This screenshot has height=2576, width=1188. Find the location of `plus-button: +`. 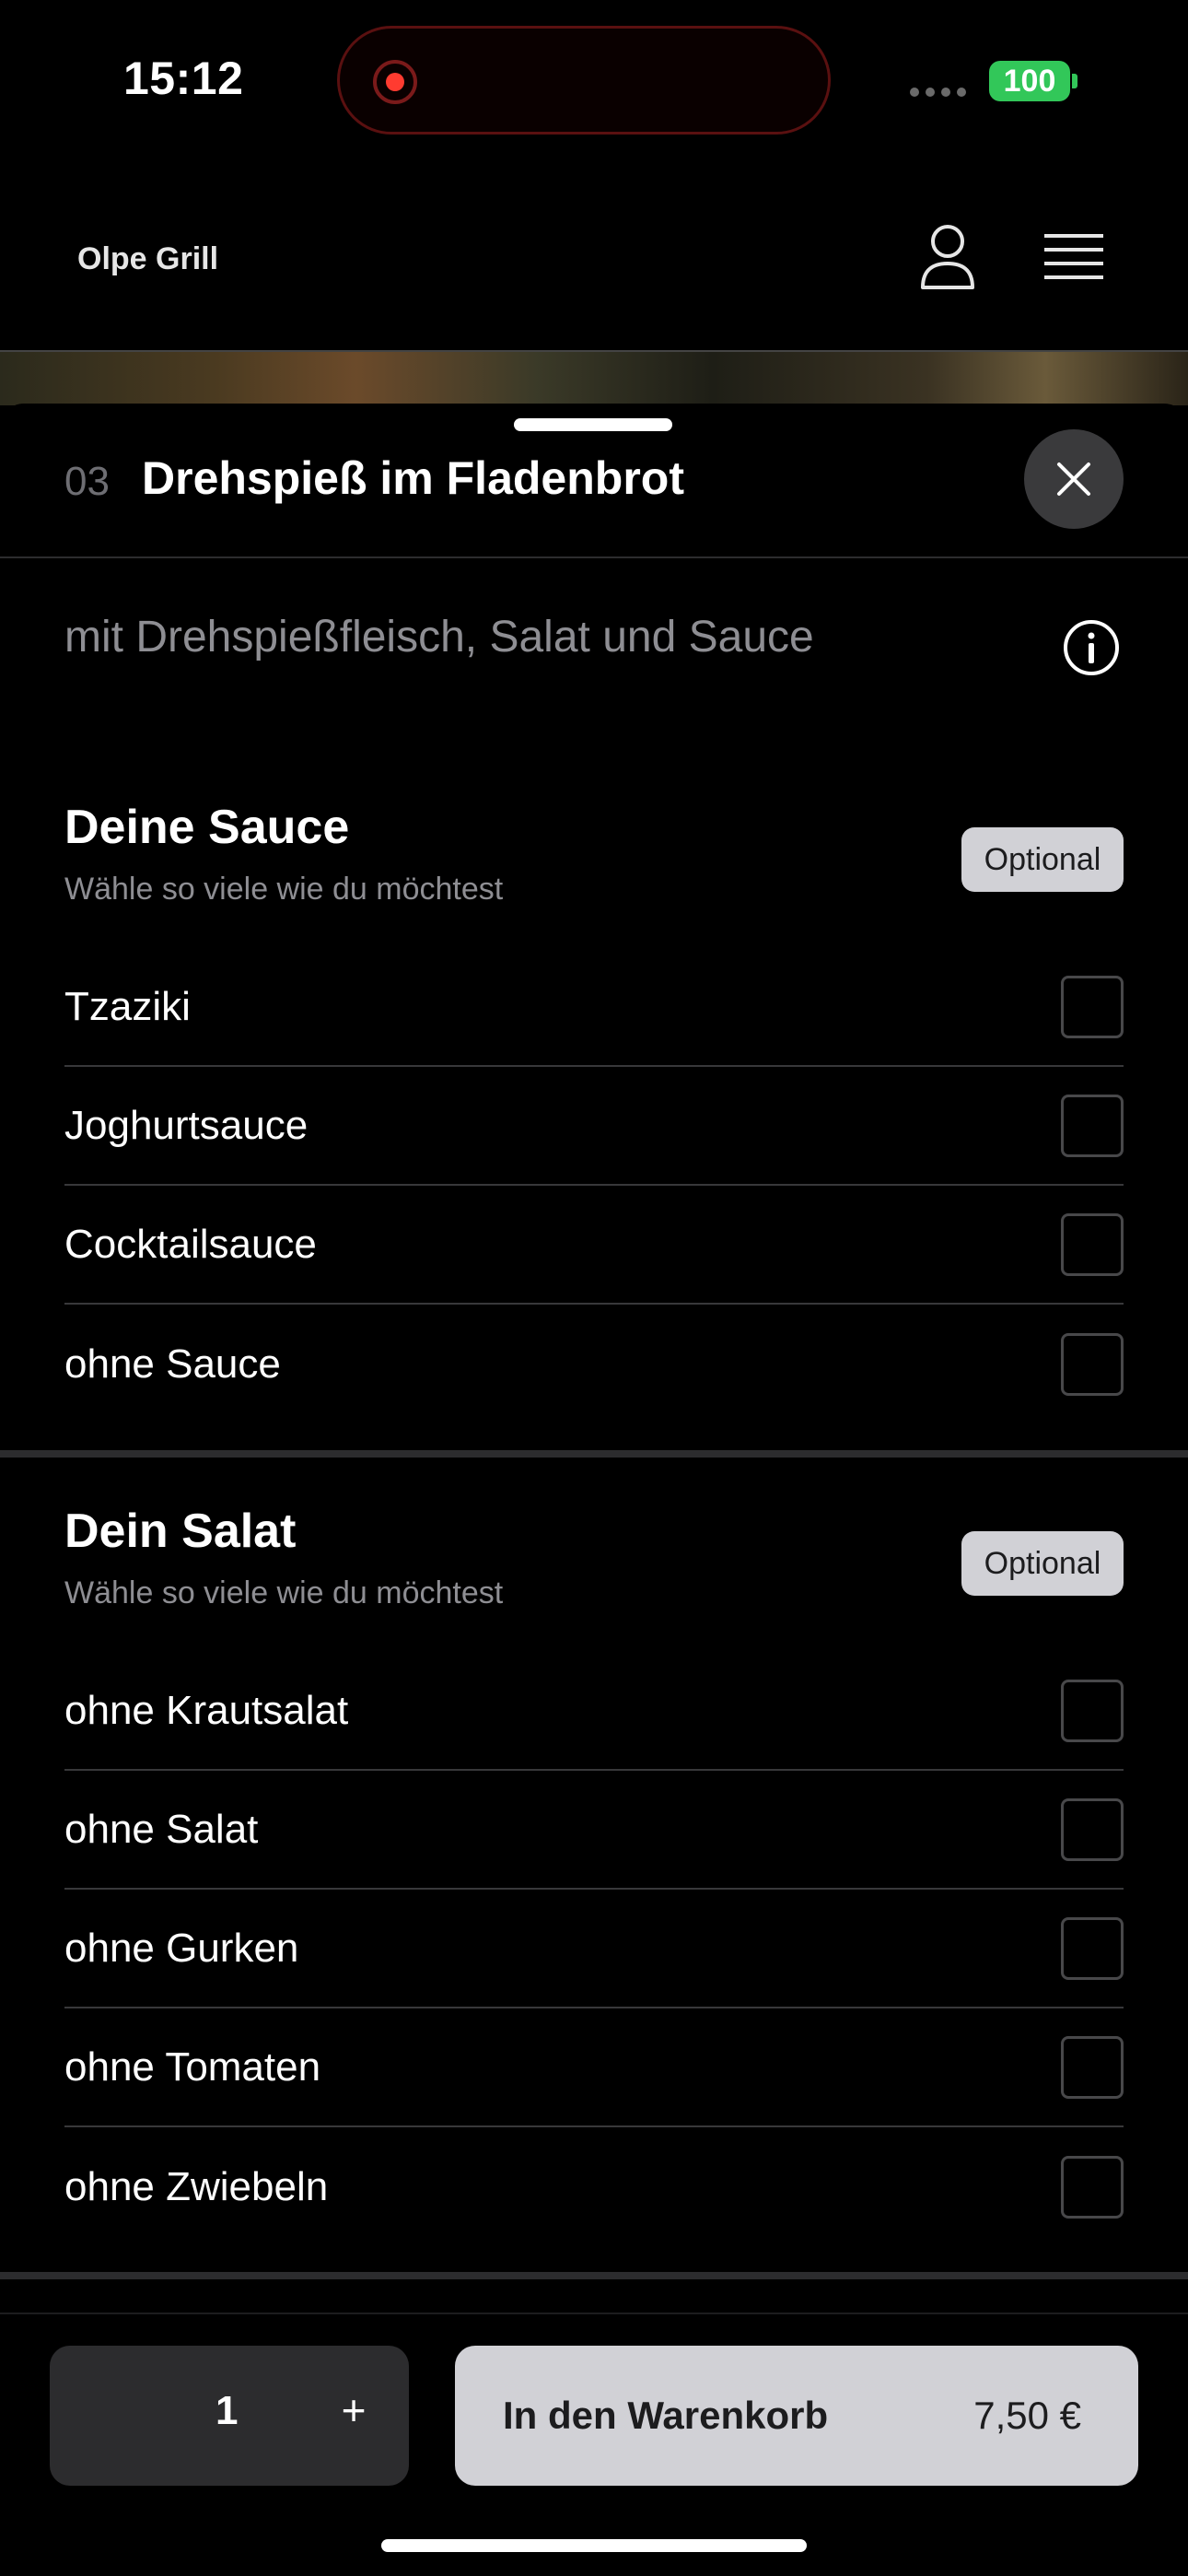

plus-button: + is located at coordinates (353, 2410).